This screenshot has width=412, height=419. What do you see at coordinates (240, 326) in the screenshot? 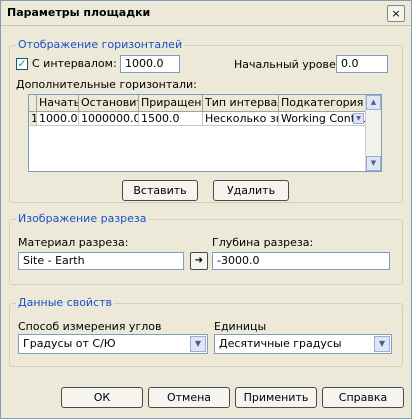
I see `units-label: Единицы` at bounding box center [240, 326].